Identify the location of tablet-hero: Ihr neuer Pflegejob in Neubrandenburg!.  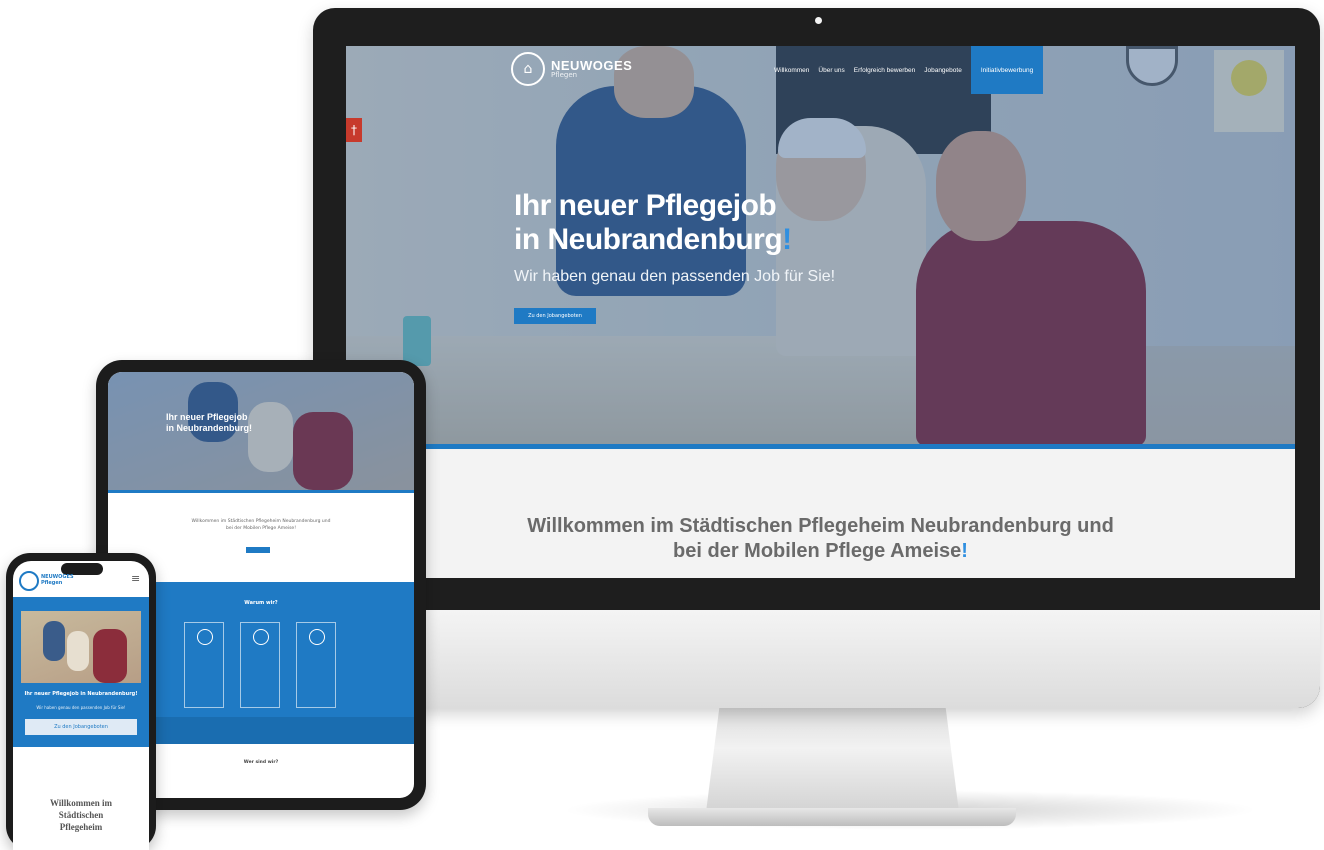
(261, 431).